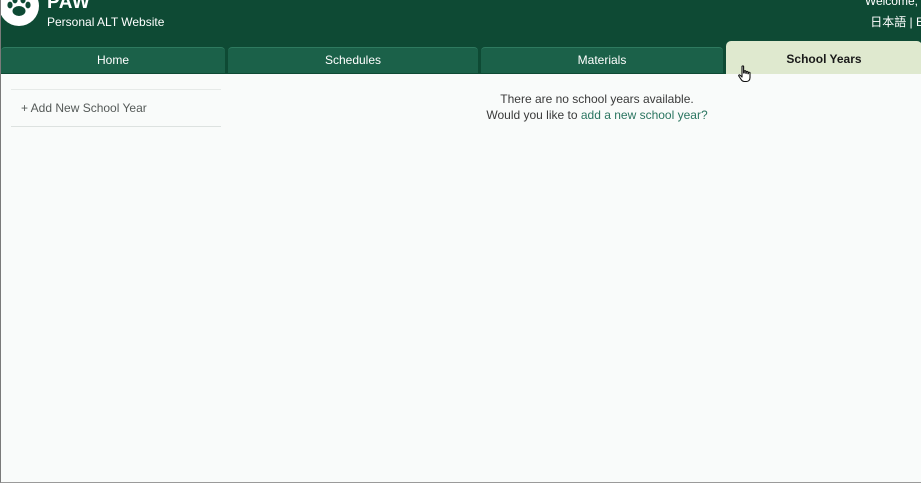 The height and width of the screenshot is (483, 921). What do you see at coordinates (106, 22) in the screenshot?
I see `brand-subtitle: Personal ALT Website` at bounding box center [106, 22].